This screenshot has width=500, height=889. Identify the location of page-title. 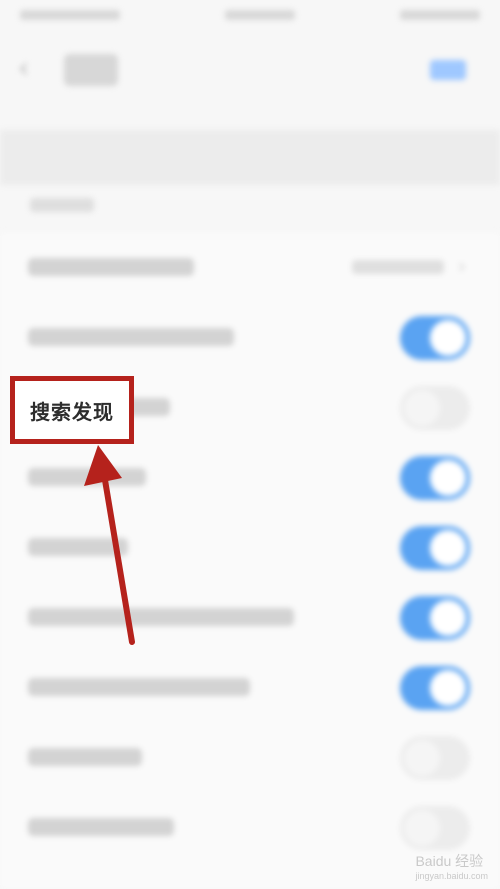
(91, 70).